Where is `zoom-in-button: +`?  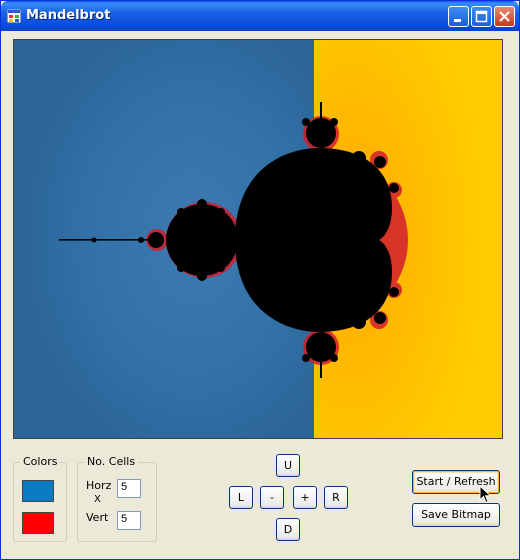 zoom-in-button: + is located at coordinates (305, 497).